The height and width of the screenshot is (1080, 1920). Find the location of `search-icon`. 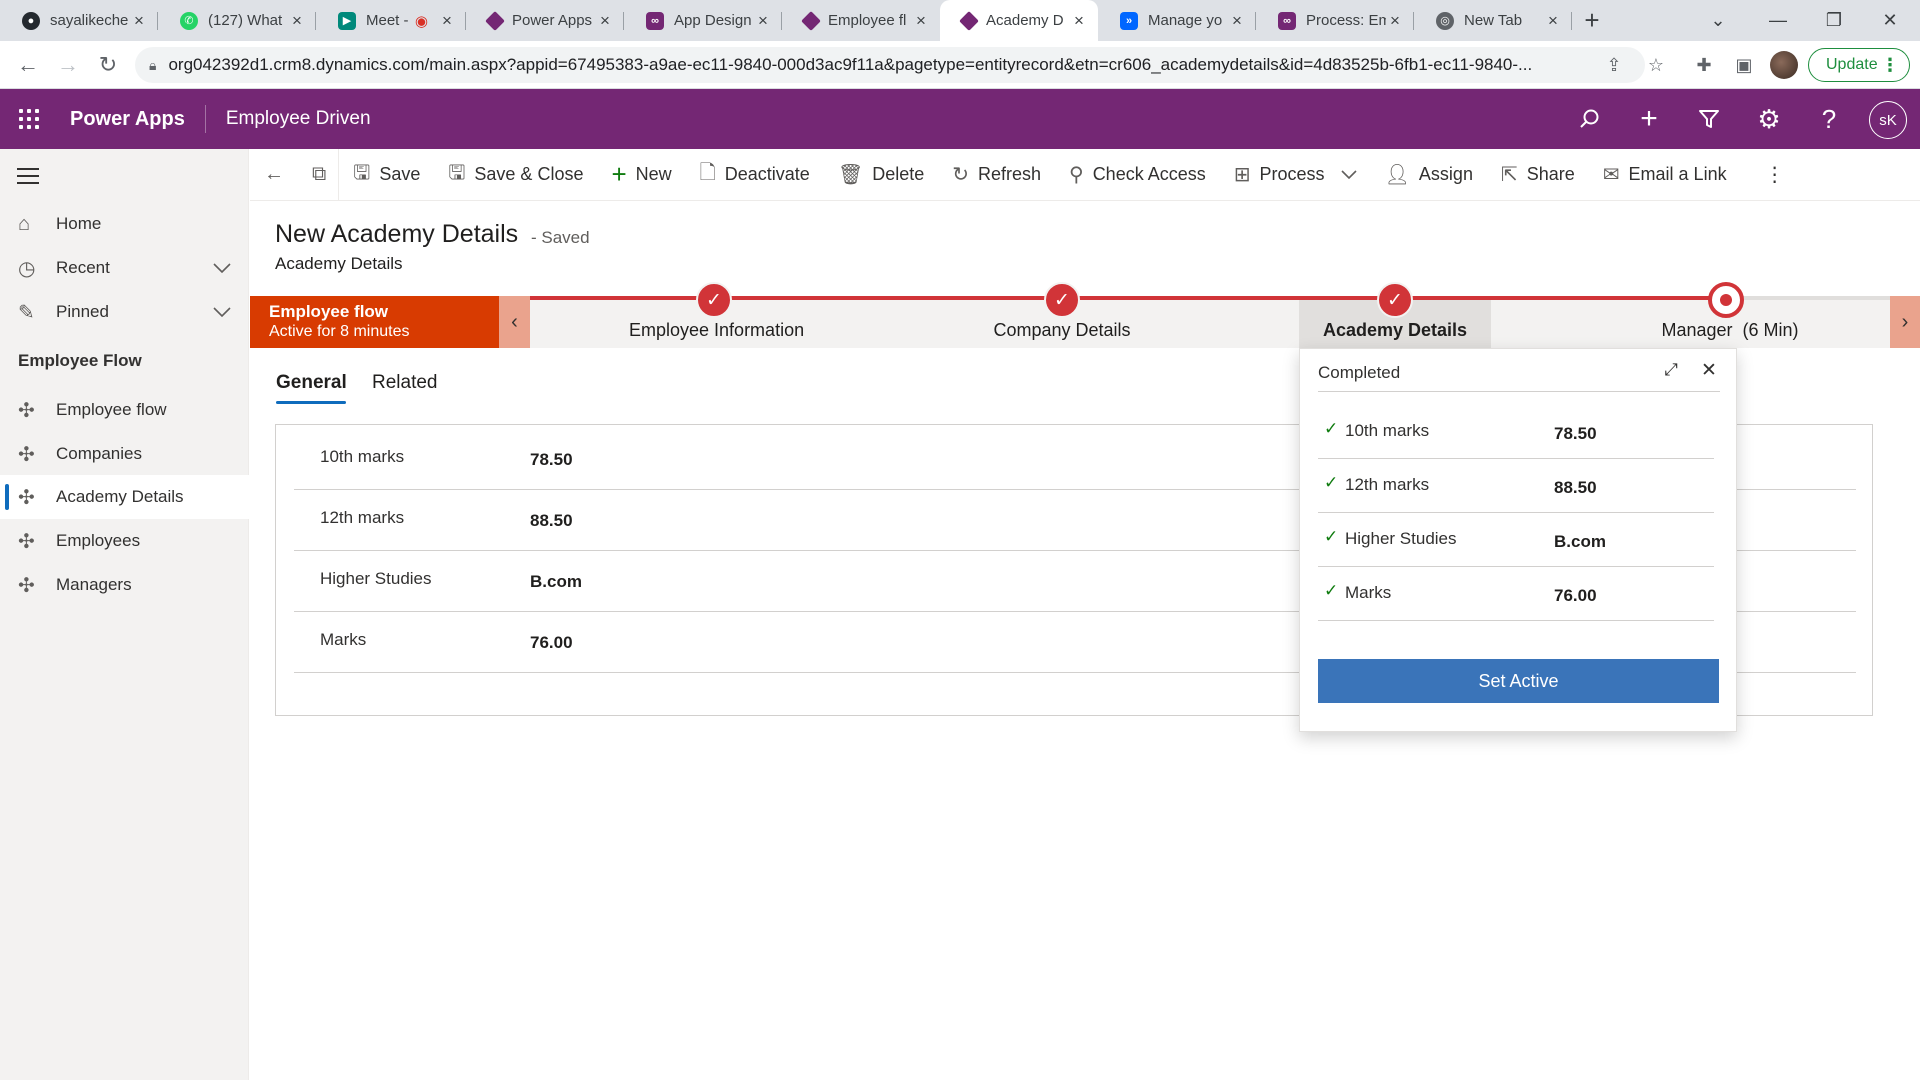

search-icon is located at coordinates (1590, 119).